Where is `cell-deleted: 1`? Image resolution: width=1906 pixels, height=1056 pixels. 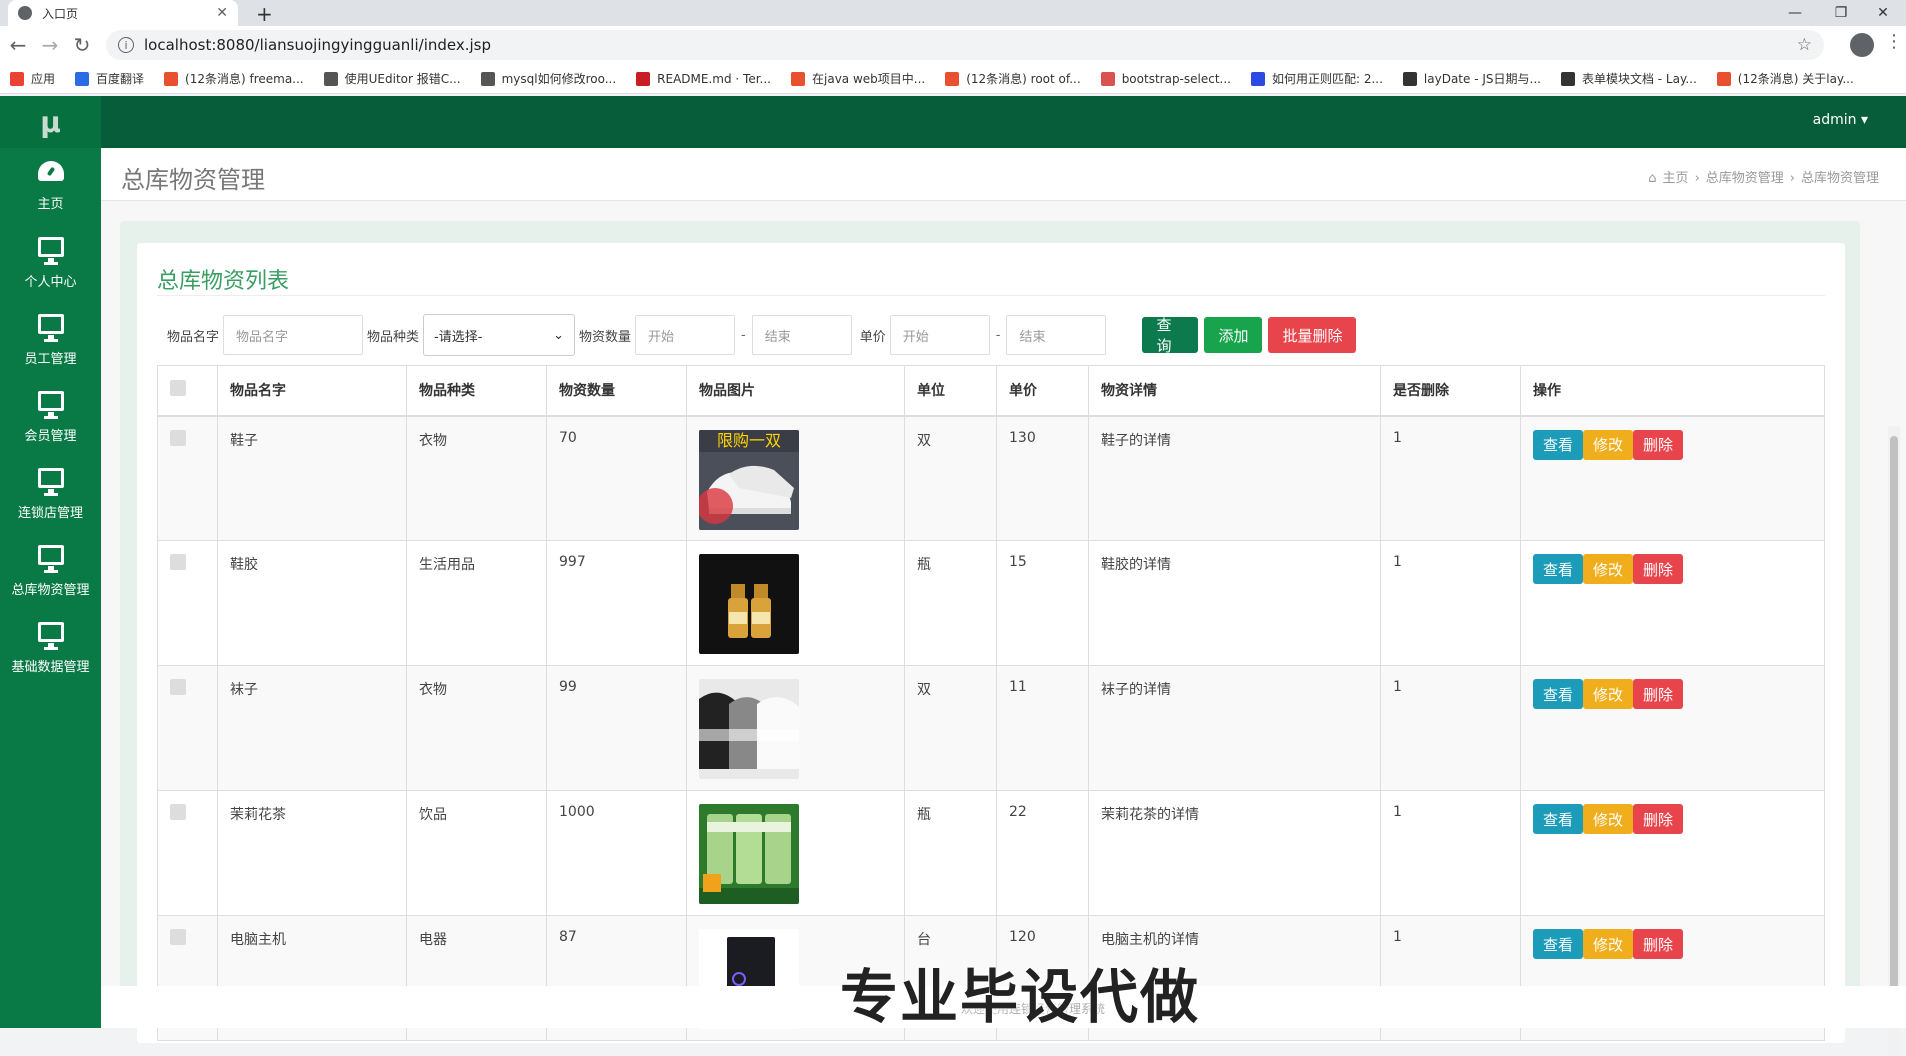
cell-deleted: 1 is located at coordinates (1450, 728).